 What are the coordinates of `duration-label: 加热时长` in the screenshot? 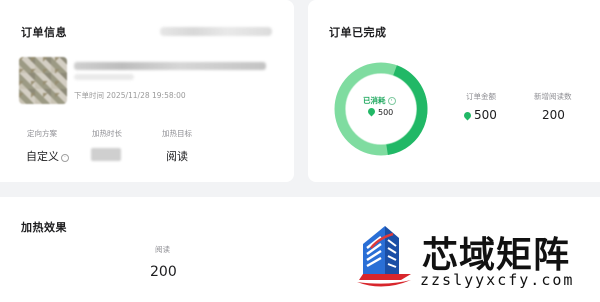 It's located at (107, 133).